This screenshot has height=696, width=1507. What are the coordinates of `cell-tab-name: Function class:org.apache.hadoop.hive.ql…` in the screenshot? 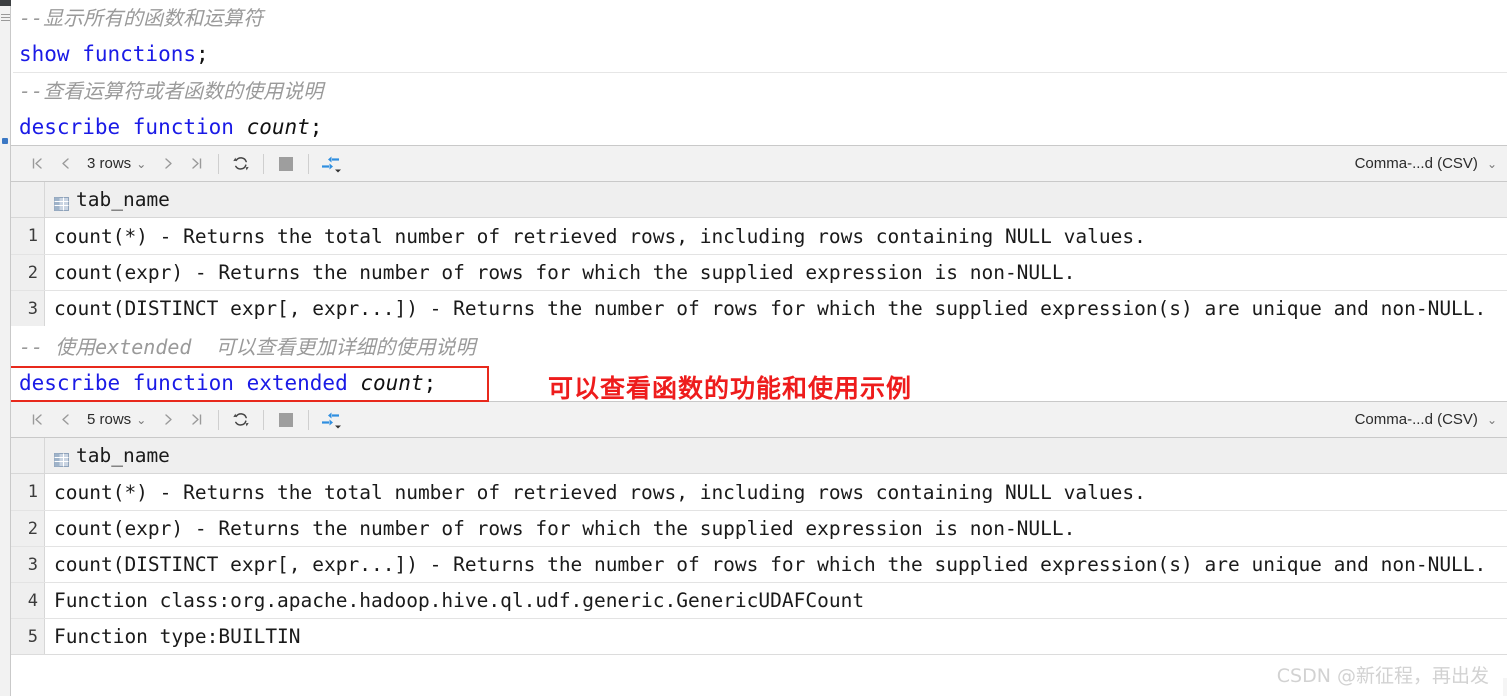 It's located at (776, 600).